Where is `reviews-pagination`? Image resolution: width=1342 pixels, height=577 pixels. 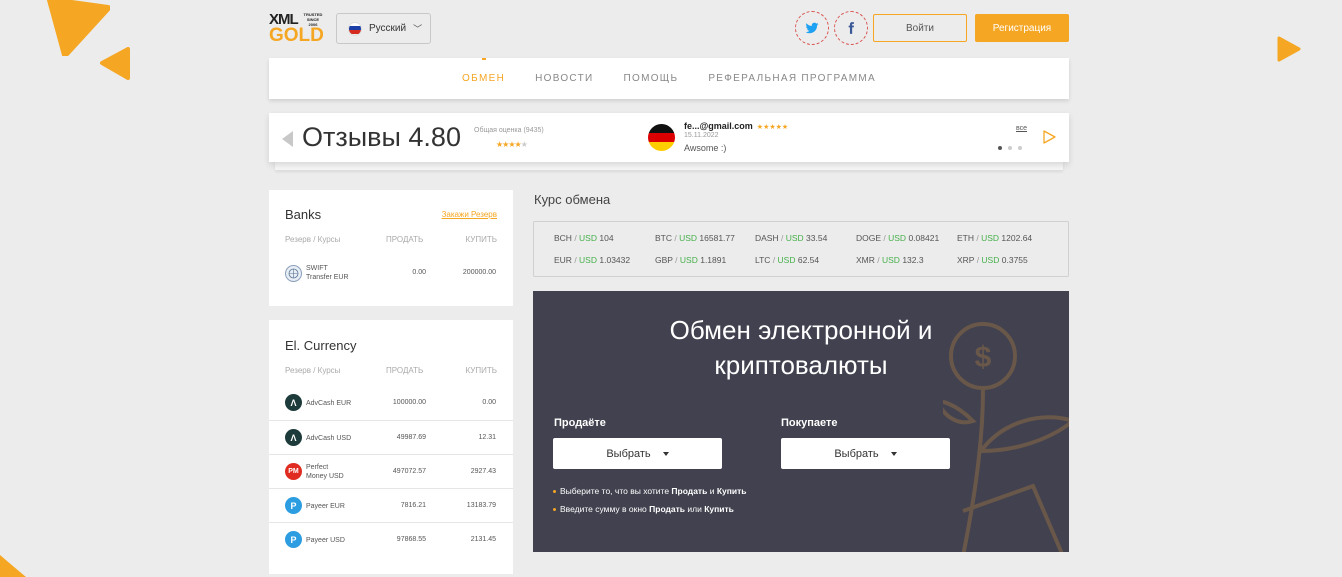
reviews-pagination is located at coordinates (1010, 148).